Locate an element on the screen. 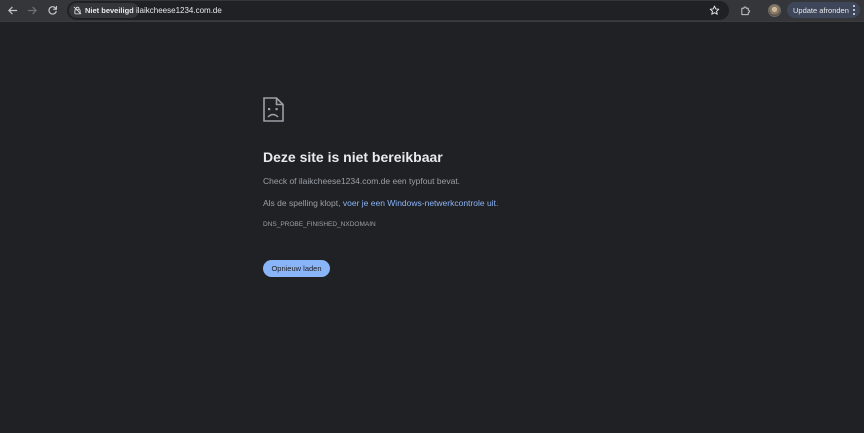 The height and width of the screenshot is (433, 864). security-chip: Niet beveiligd is located at coordinates (104, 10).